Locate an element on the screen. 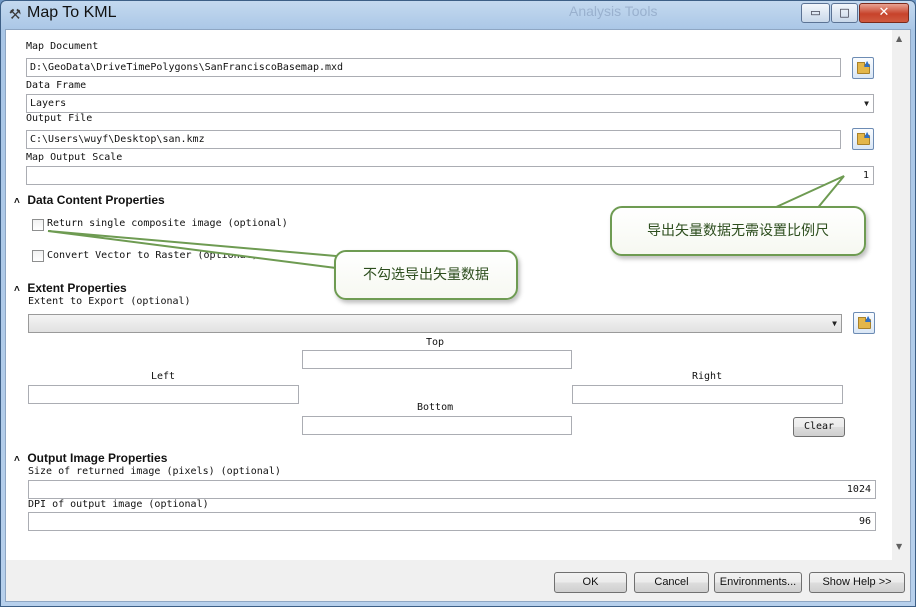 The height and width of the screenshot is (607, 916). title-bar: ⚒ Map To KML Analysis Tools ▭ □ ✕ is located at coordinates (458, 15).